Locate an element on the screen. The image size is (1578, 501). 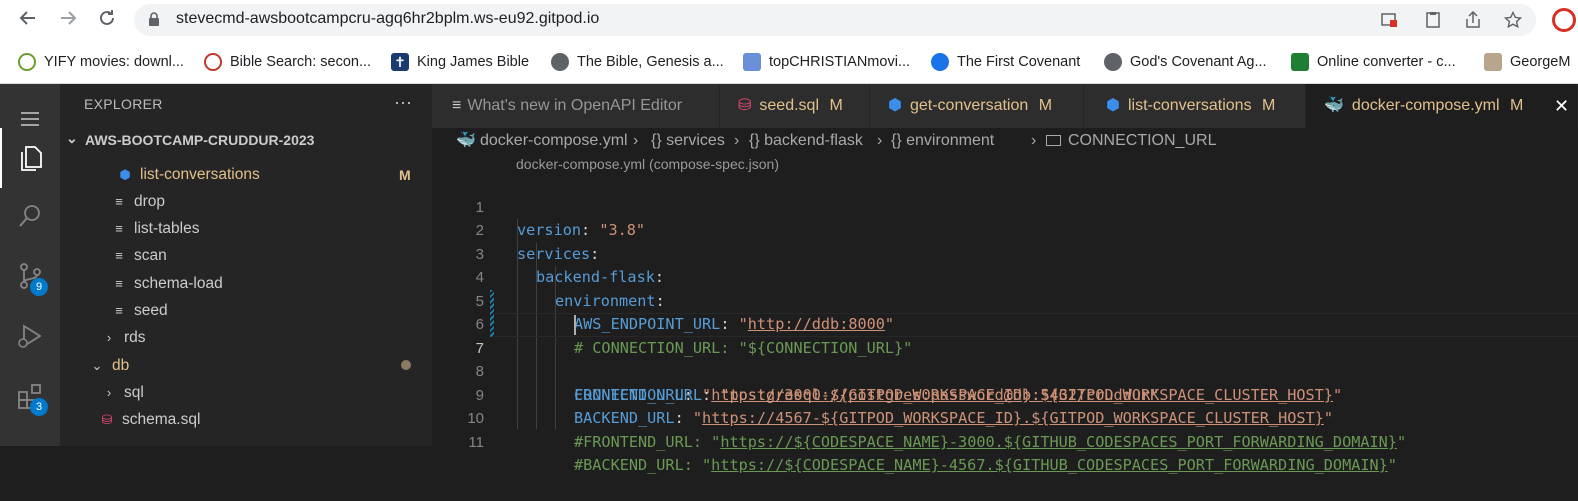
bookmark-star-icon is located at coordinates (1513, 19).